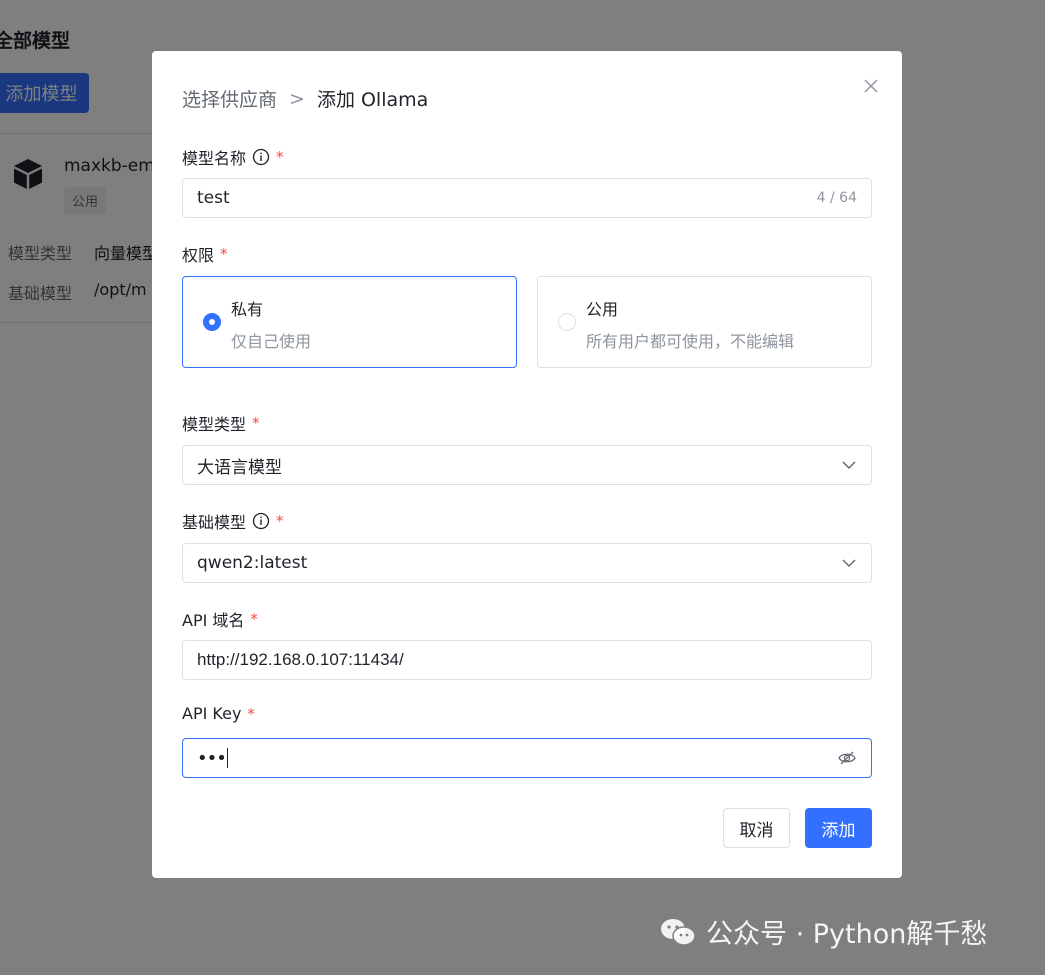 The width and height of the screenshot is (1045, 975). I want to click on api-key-label: API Key *, so click(218, 713).